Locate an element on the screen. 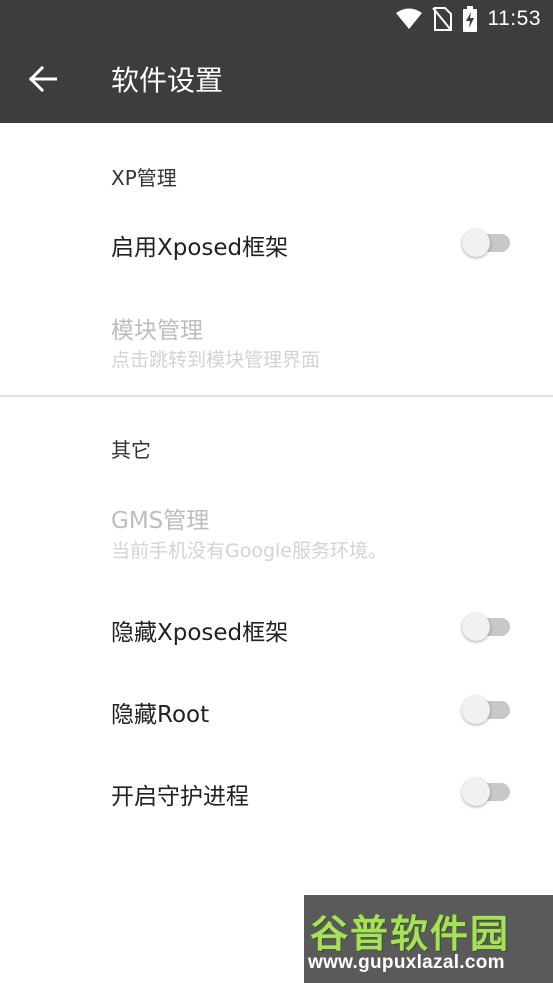 The image size is (553, 983). gms-management-subtitle: 当前手机没有Google服务环境。 is located at coordinates (249, 551).